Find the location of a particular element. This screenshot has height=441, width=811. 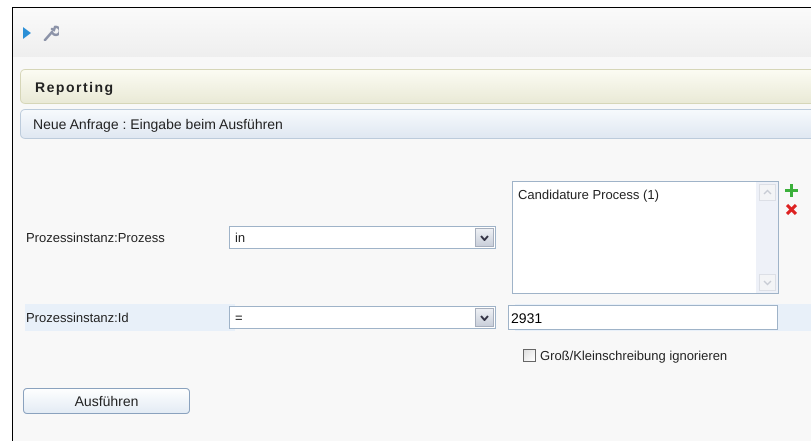

play-icon is located at coordinates (27, 32).